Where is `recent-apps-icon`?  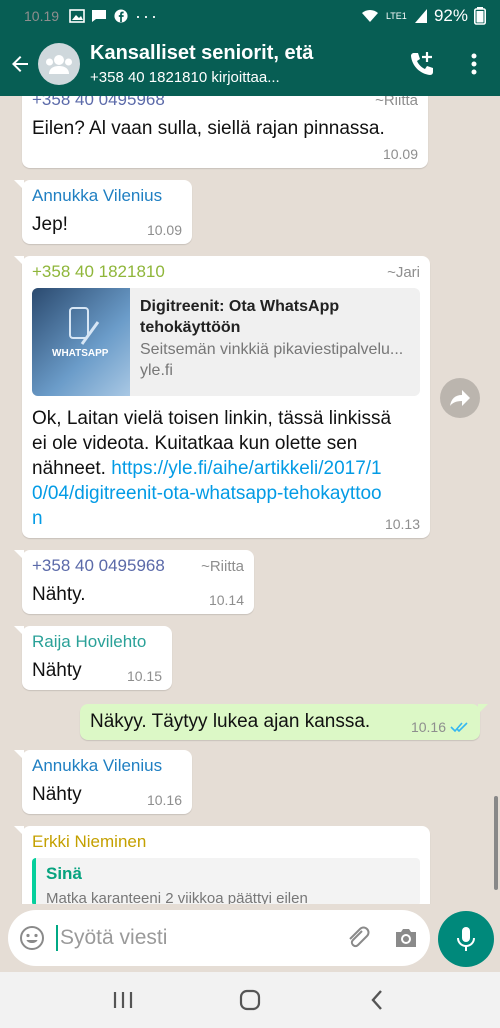
recent-apps-icon is located at coordinates (123, 1000).